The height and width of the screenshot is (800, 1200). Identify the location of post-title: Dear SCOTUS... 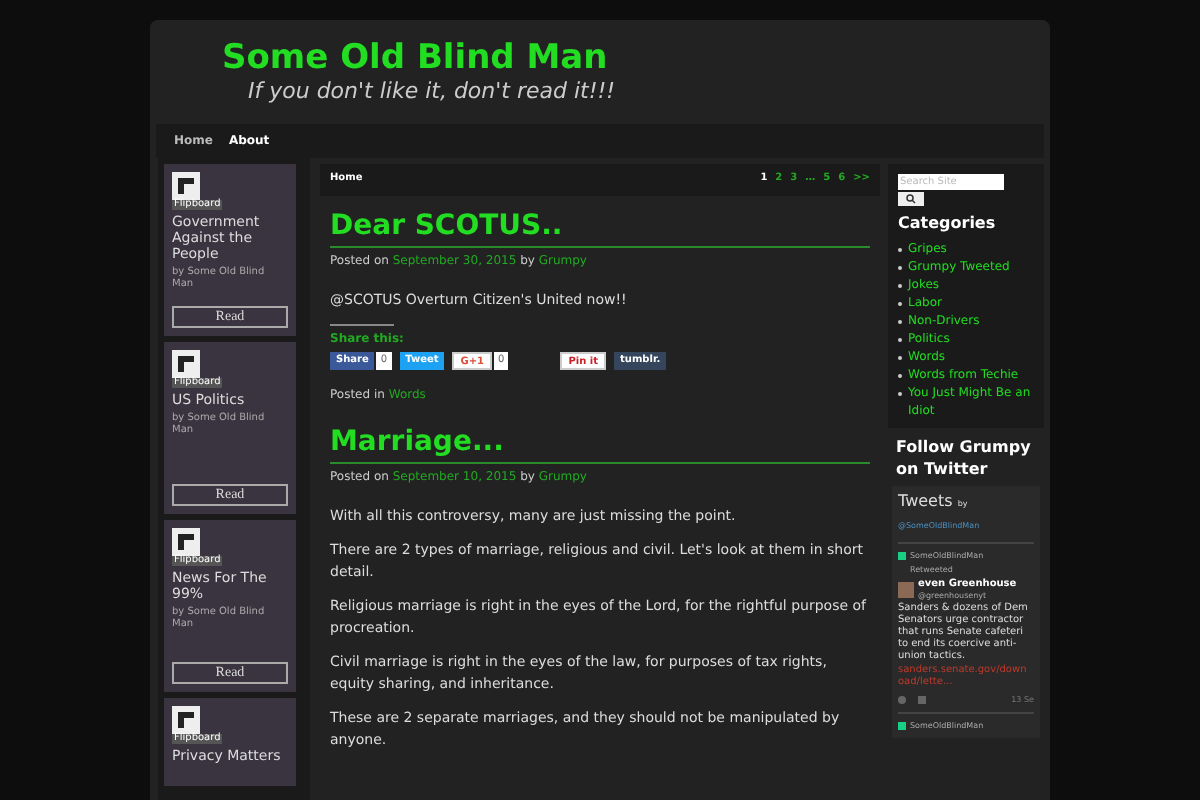
(600, 228).